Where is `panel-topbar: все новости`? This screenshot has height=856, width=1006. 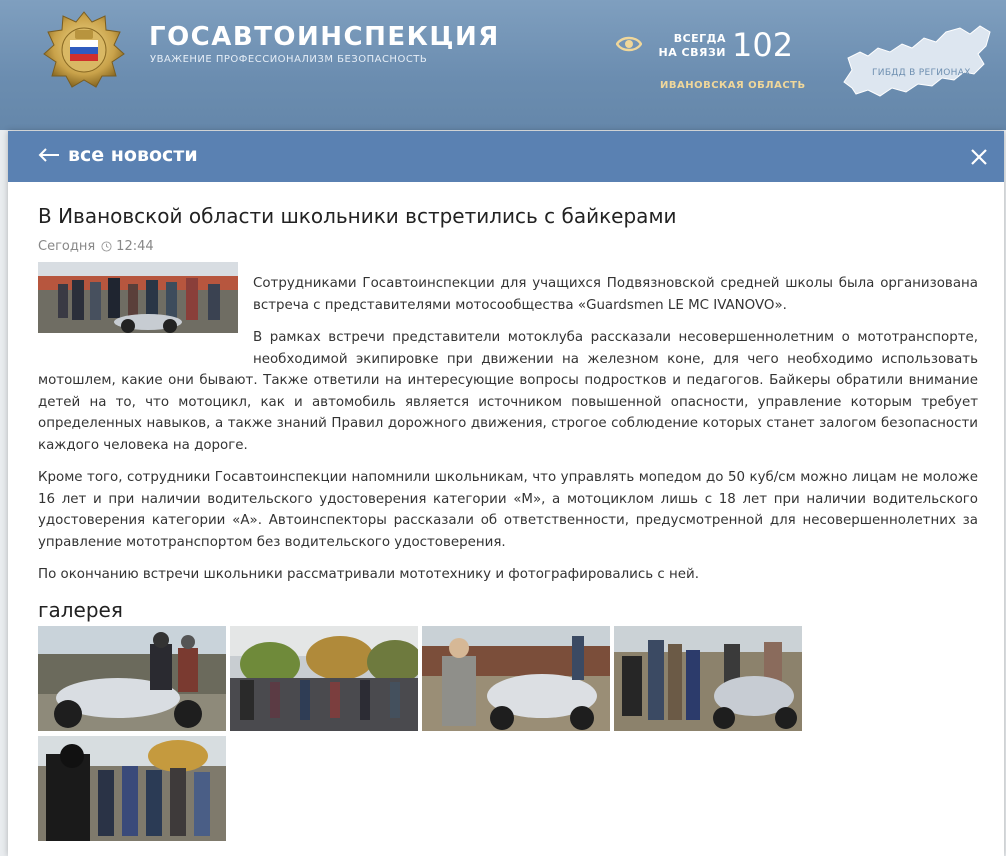 panel-topbar: все новости is located at coordinates (506, 156).